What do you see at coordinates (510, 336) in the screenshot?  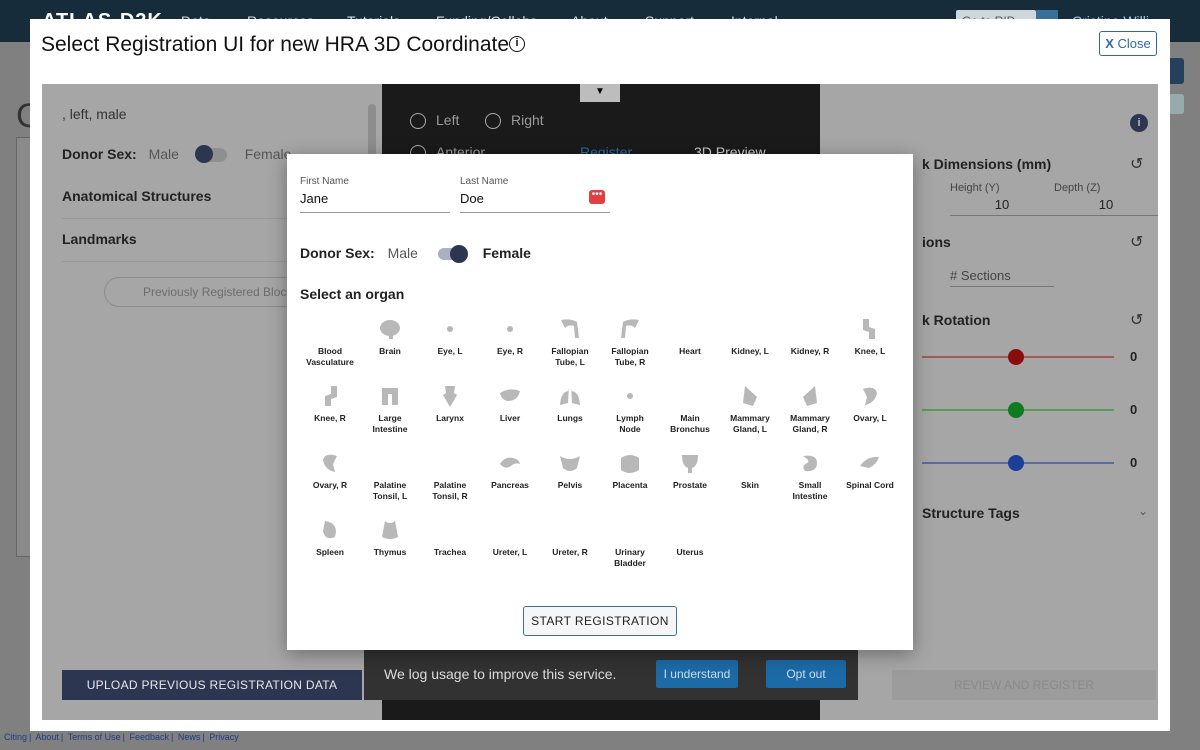 I see `organ-eye-r: Eye, R` at bounding box center [510, 336].